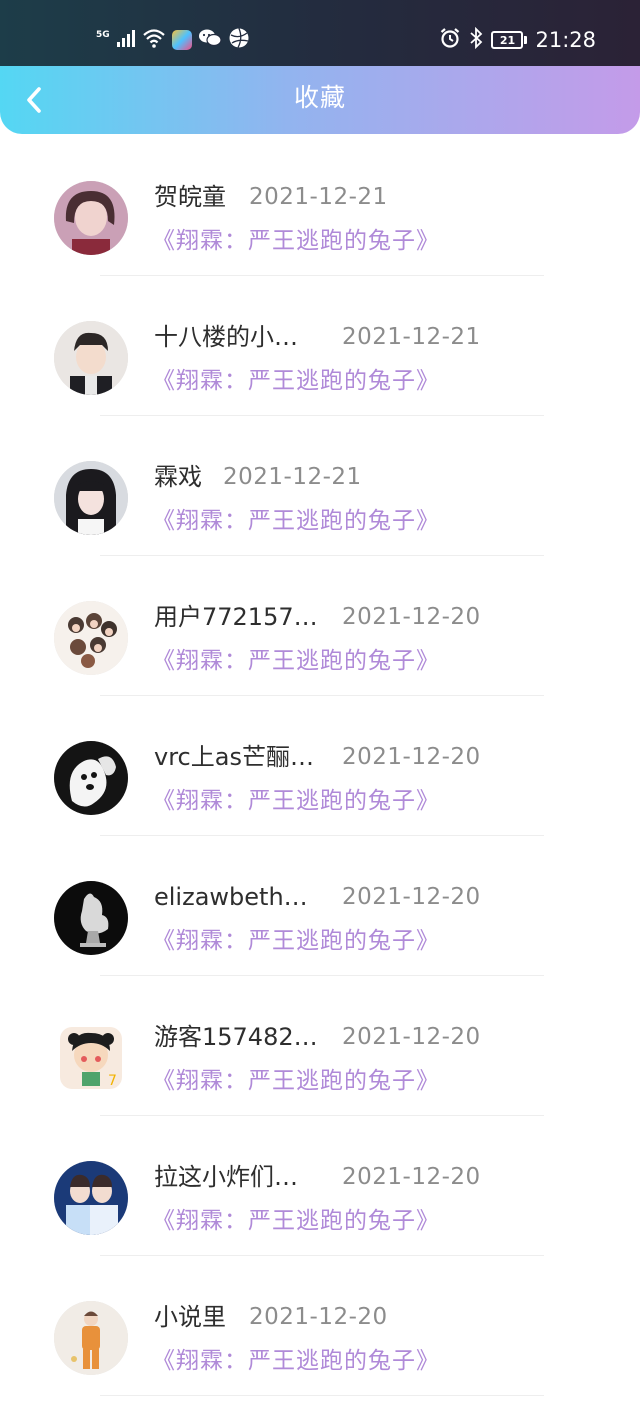 The height and width of the screenshot is (1422, 640). Describe the element at coordinates (320, 362) in the screenshot. I see `list-item: 十八楼的小… 2021-12-21 《翔霖：严王逃跑的兔子》` at that location.